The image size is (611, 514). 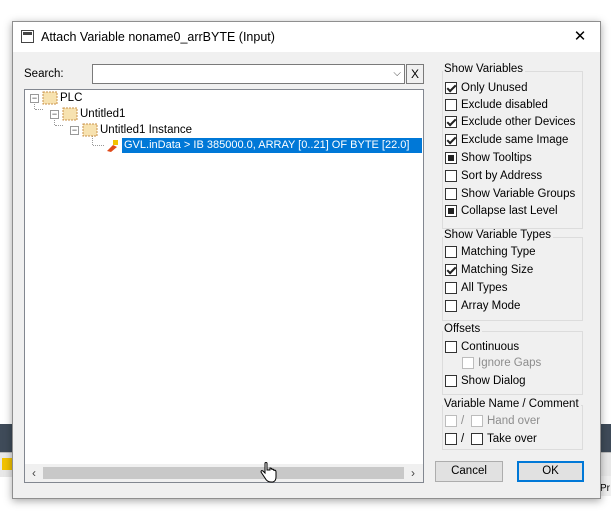 I want to click on search-input: ⌵, so click(x=248, y=74).